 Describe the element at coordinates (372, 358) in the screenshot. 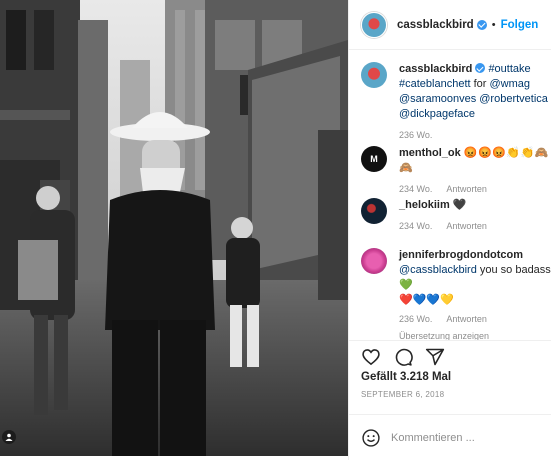

I see `heart-icon` at that location.